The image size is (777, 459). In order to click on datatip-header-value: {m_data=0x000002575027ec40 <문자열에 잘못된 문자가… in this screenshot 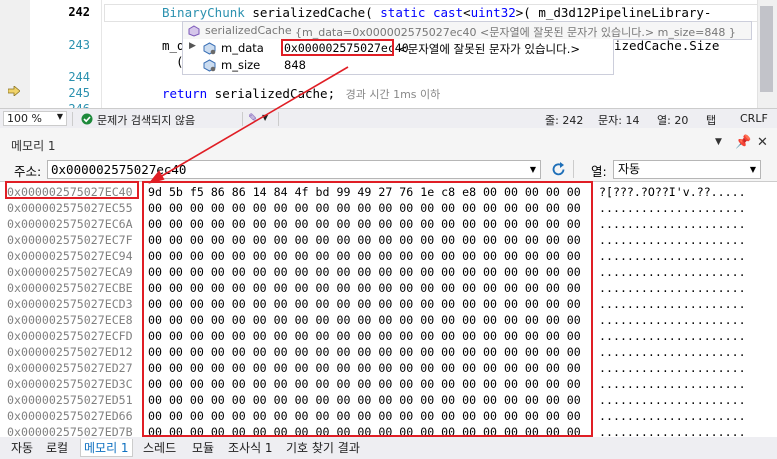, I will do `click(515, 32)`.